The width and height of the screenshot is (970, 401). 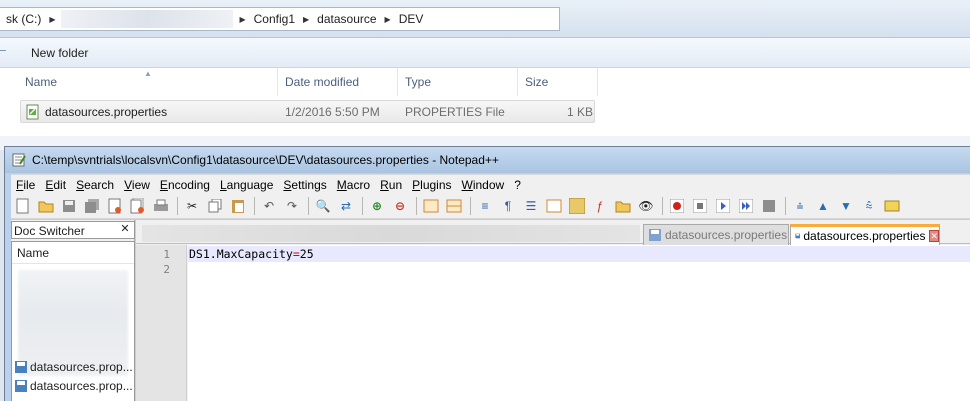 I want to click on close-icon: ✕, so click(x=125, y=229).